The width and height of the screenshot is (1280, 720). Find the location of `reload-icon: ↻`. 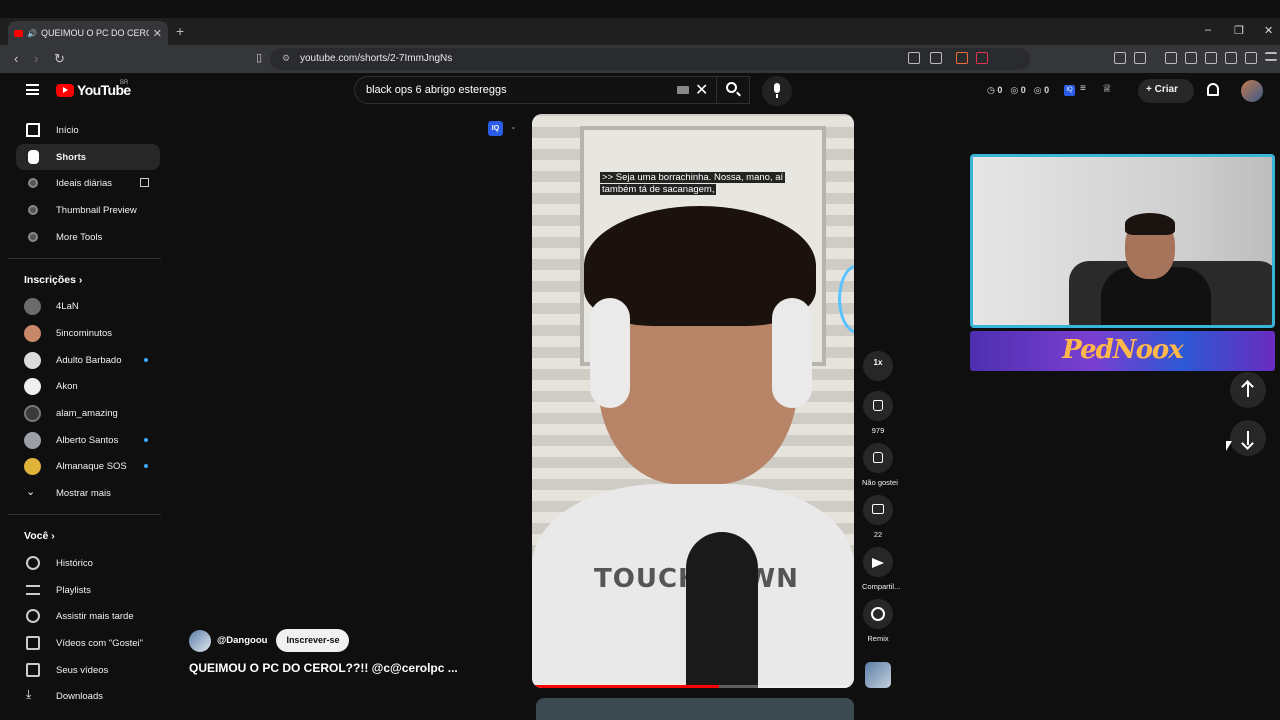

reload-icon: ↻ is located at coordinates (59, 59).